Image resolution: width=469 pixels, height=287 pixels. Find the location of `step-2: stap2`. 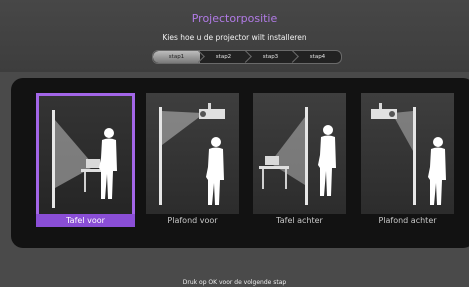

step-2: stap2 is located at coordinates (226, 57).